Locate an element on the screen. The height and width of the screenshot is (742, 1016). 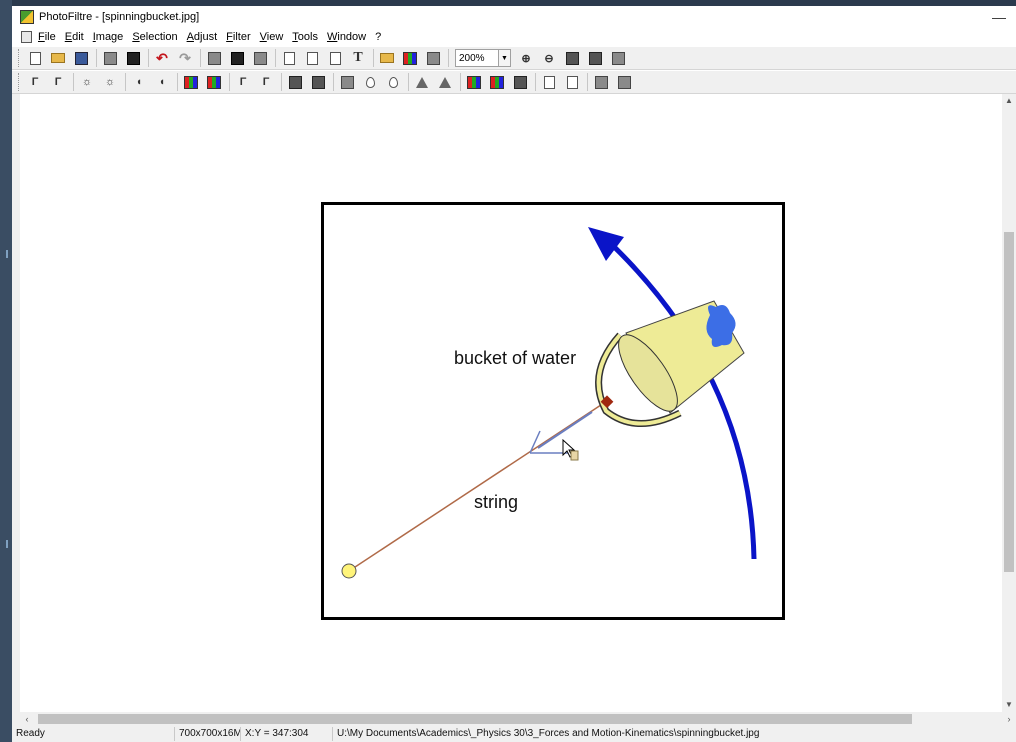
window-button is located at coordinates (433, 58).